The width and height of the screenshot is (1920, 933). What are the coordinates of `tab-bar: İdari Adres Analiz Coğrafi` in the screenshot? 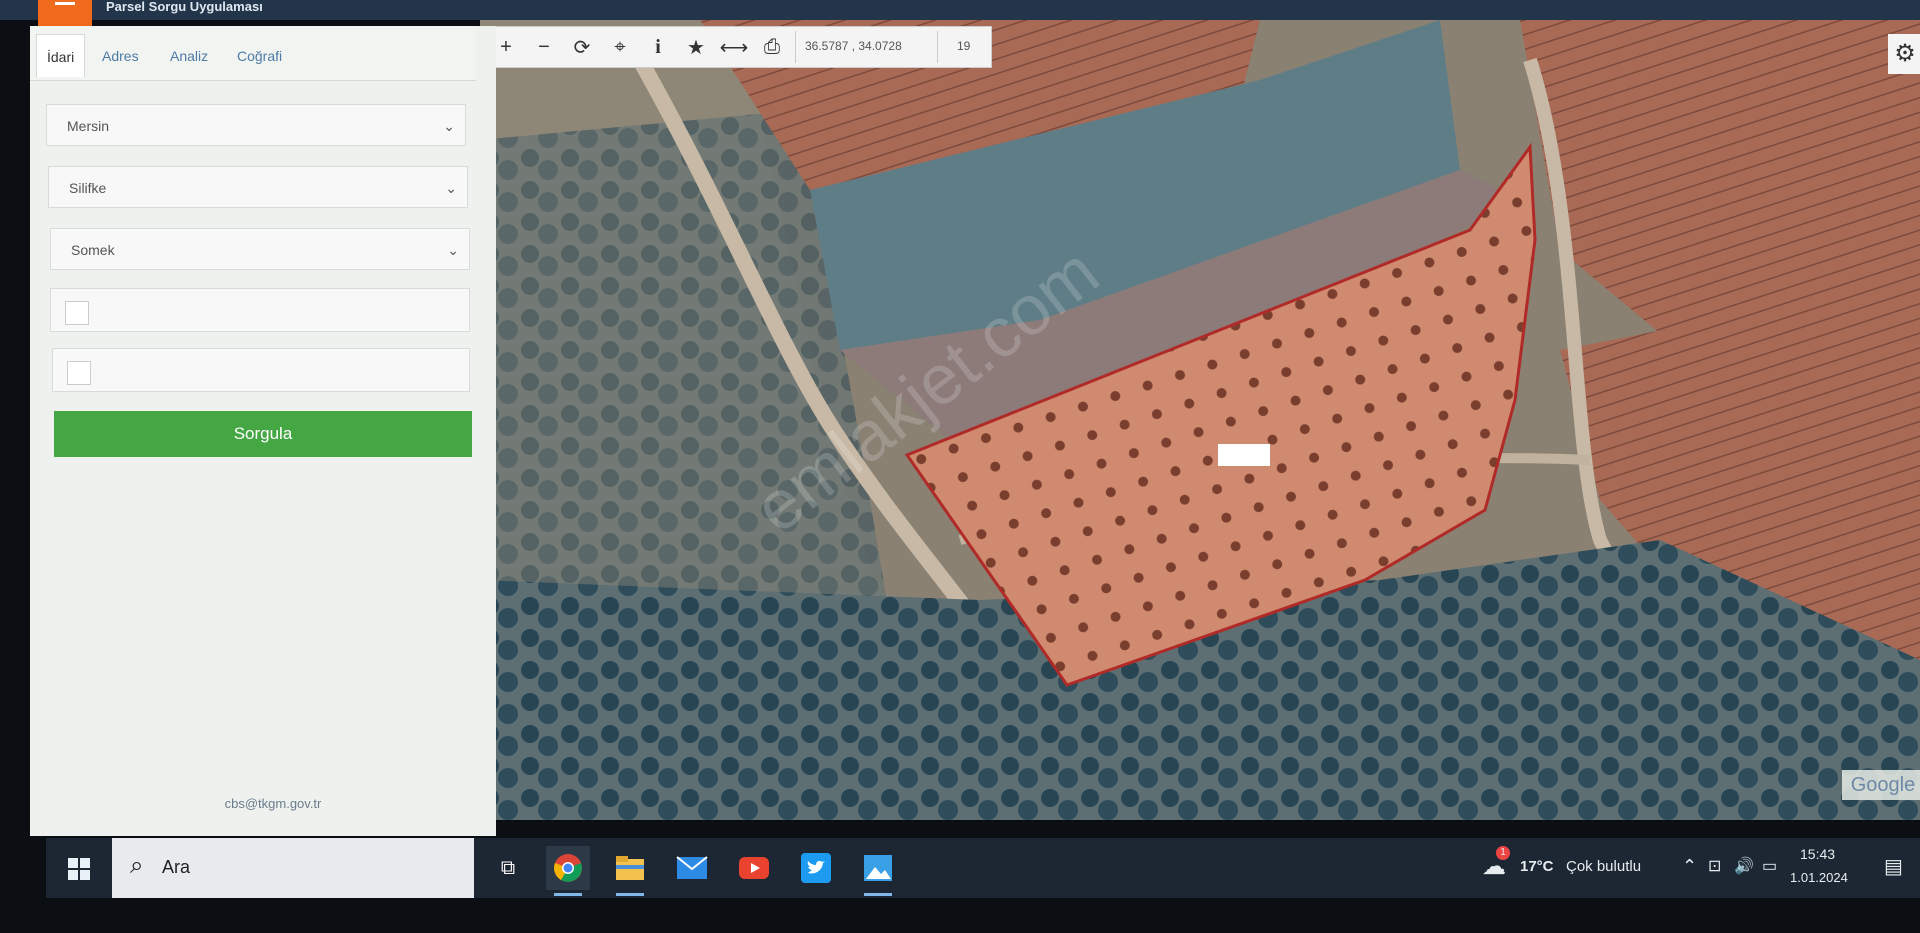 It's located at (253, 53).